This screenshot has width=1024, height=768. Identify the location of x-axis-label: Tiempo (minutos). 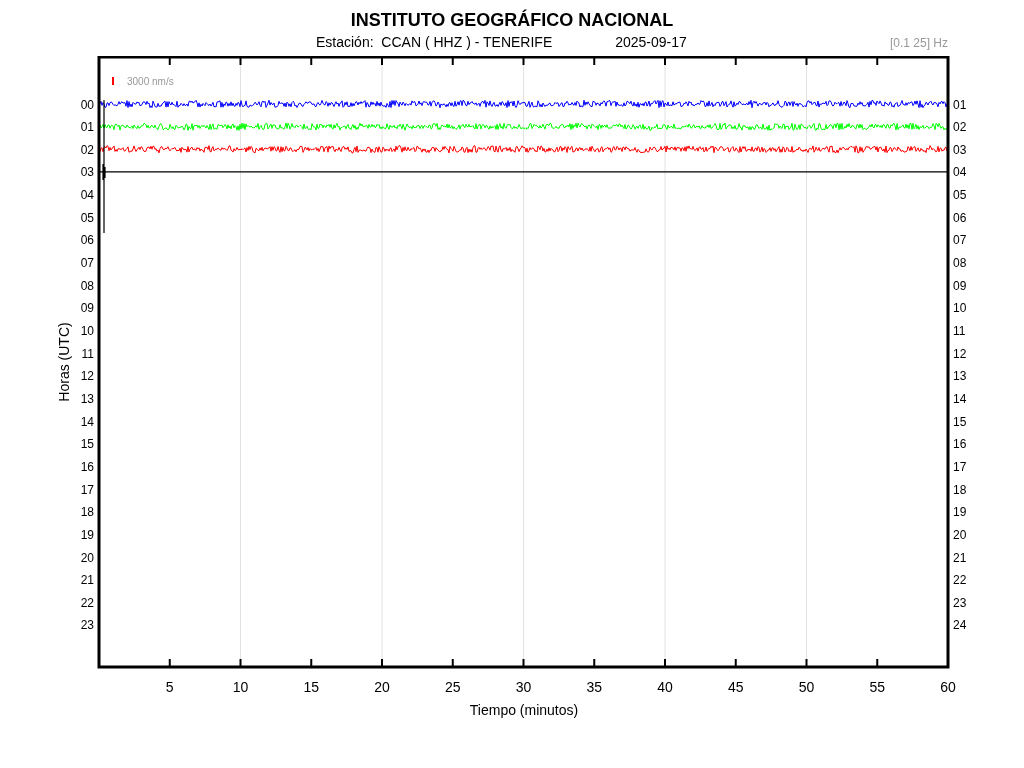
(524, 710).